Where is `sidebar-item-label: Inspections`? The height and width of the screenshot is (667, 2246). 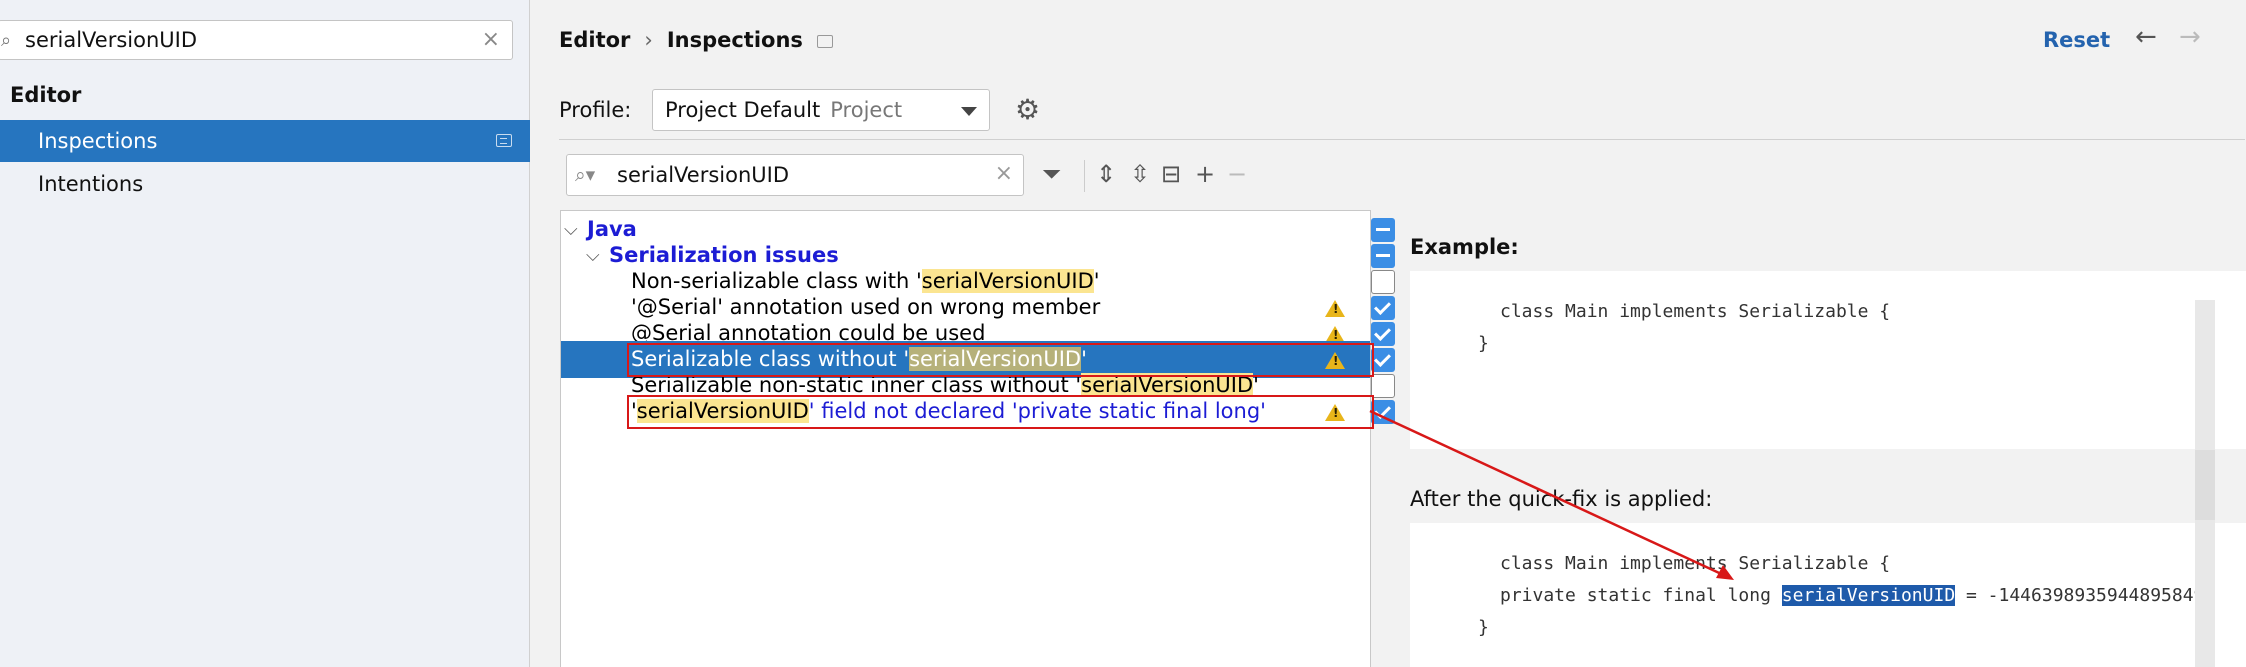
sidebar-item-label: Inspections is located at coordinates (98, 141).